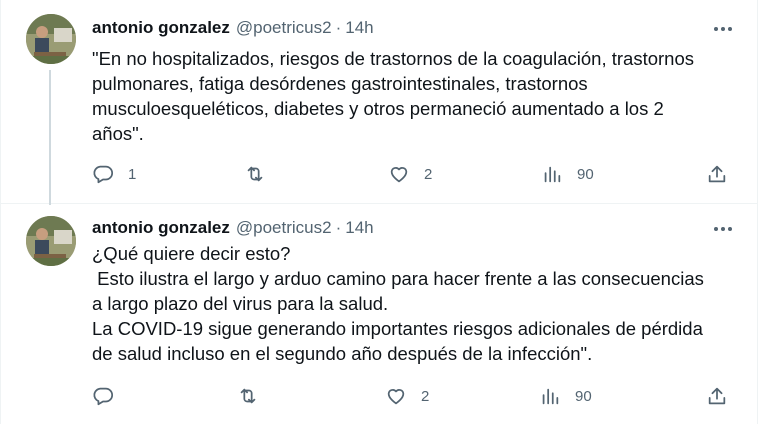 The width and height of the screenshot is (758, 424). What do you see at coordinates (132, 174) in the screenshot?
I see `reply-count: 1` at bounding box center [132, 174].